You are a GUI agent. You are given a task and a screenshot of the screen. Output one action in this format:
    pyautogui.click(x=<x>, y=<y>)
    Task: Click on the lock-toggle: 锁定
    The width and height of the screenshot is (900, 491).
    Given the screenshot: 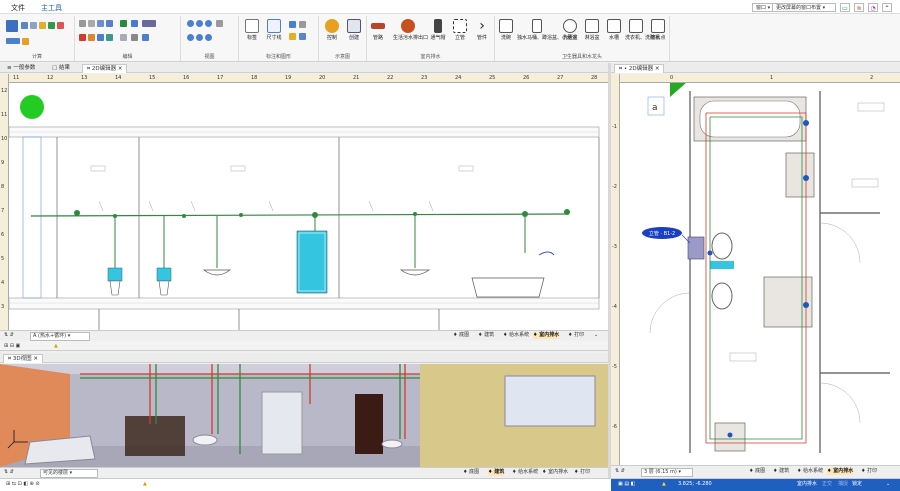 What is the action you would take?
    pyautogui.click(x=857, y=484)
    